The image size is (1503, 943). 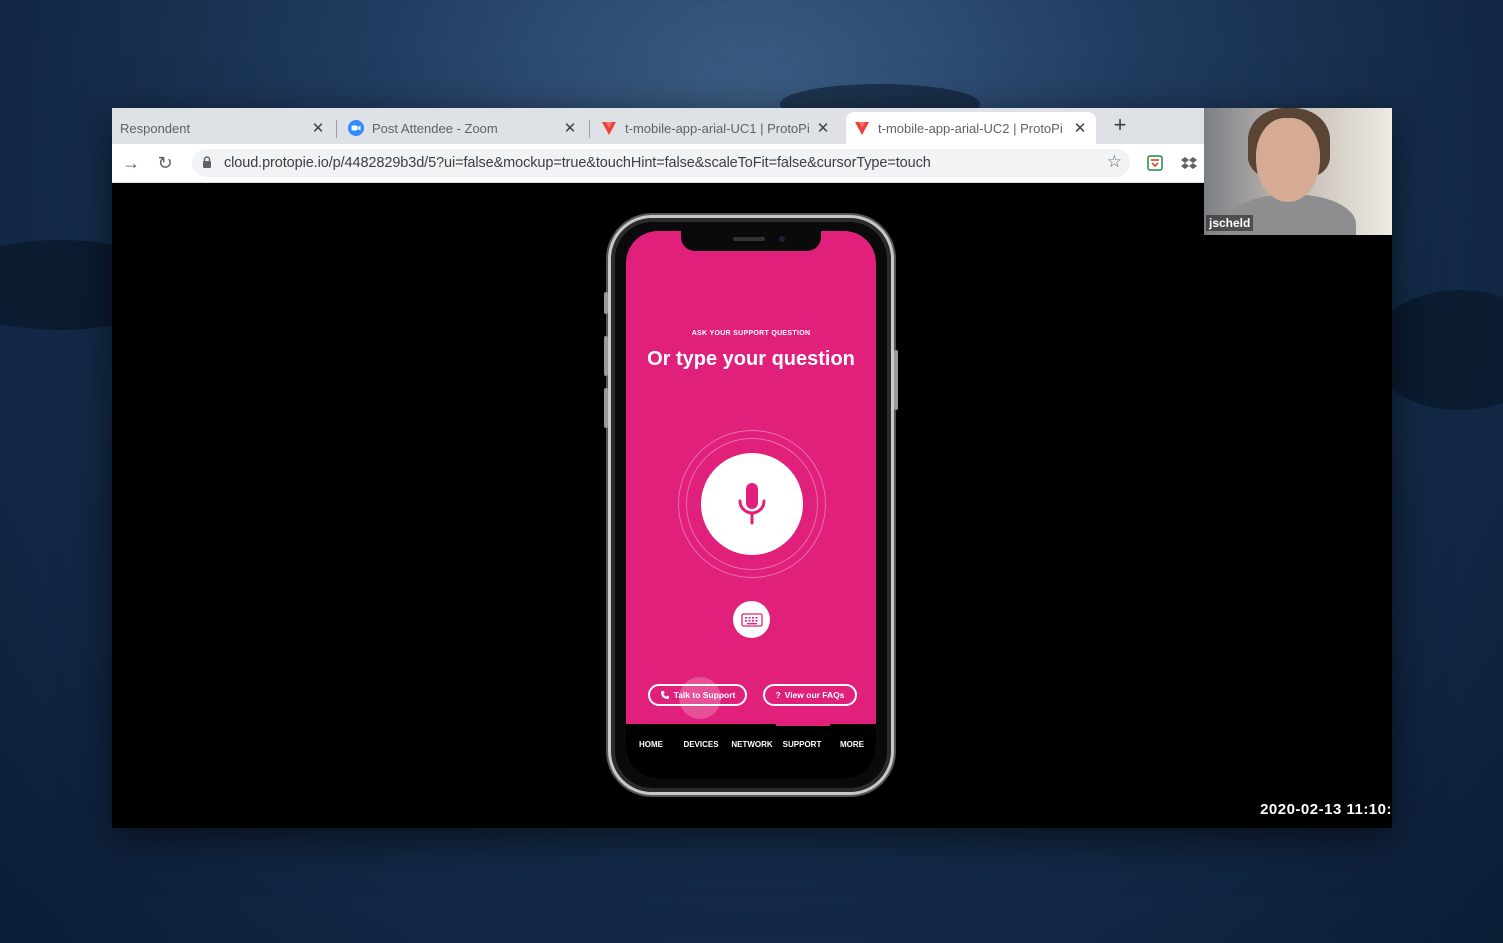 What do you see at coordinates (852, 744) in the screenshot?
I see `tab-more: MORE` at bounding box center [852, 744].